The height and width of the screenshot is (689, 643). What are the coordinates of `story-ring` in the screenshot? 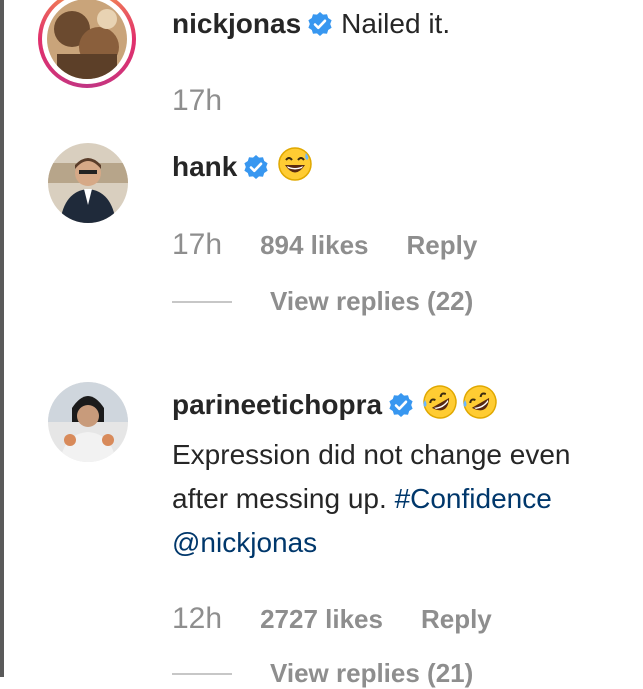 It's located at (87, 44).